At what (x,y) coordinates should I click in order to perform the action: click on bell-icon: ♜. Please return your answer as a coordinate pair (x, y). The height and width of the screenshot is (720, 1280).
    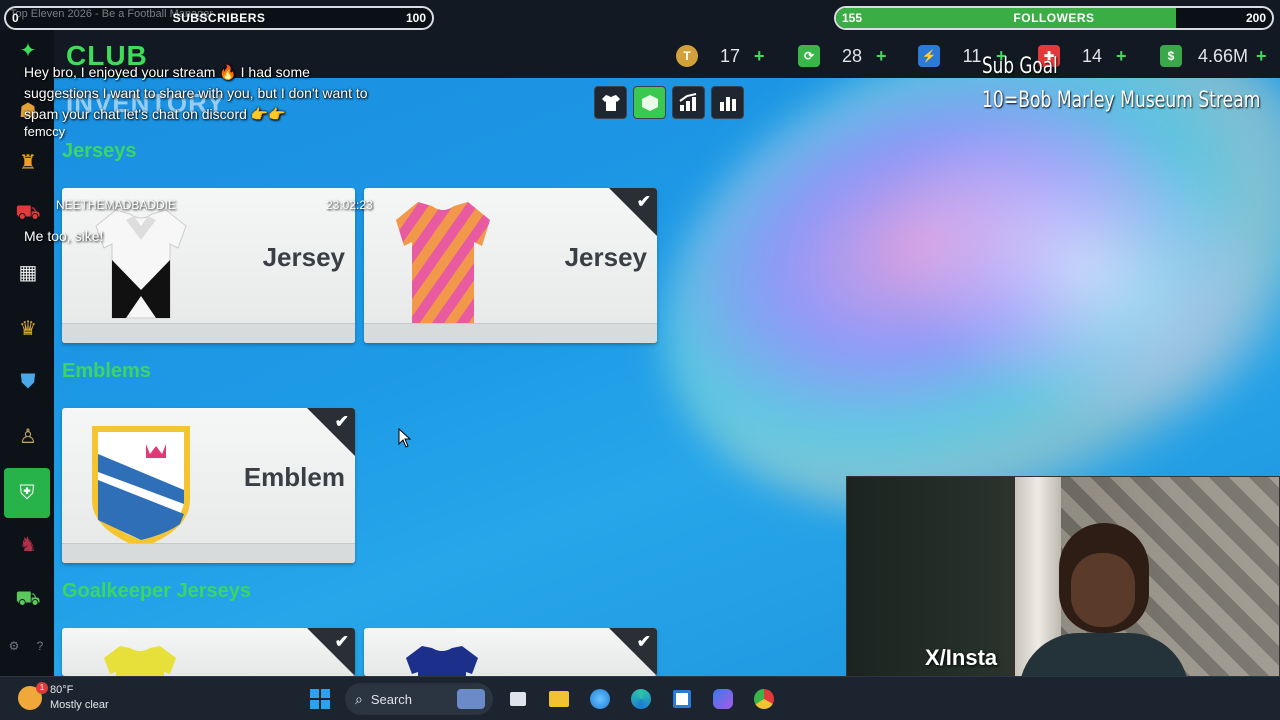
    Looking at the image, I should click on (28, 162).